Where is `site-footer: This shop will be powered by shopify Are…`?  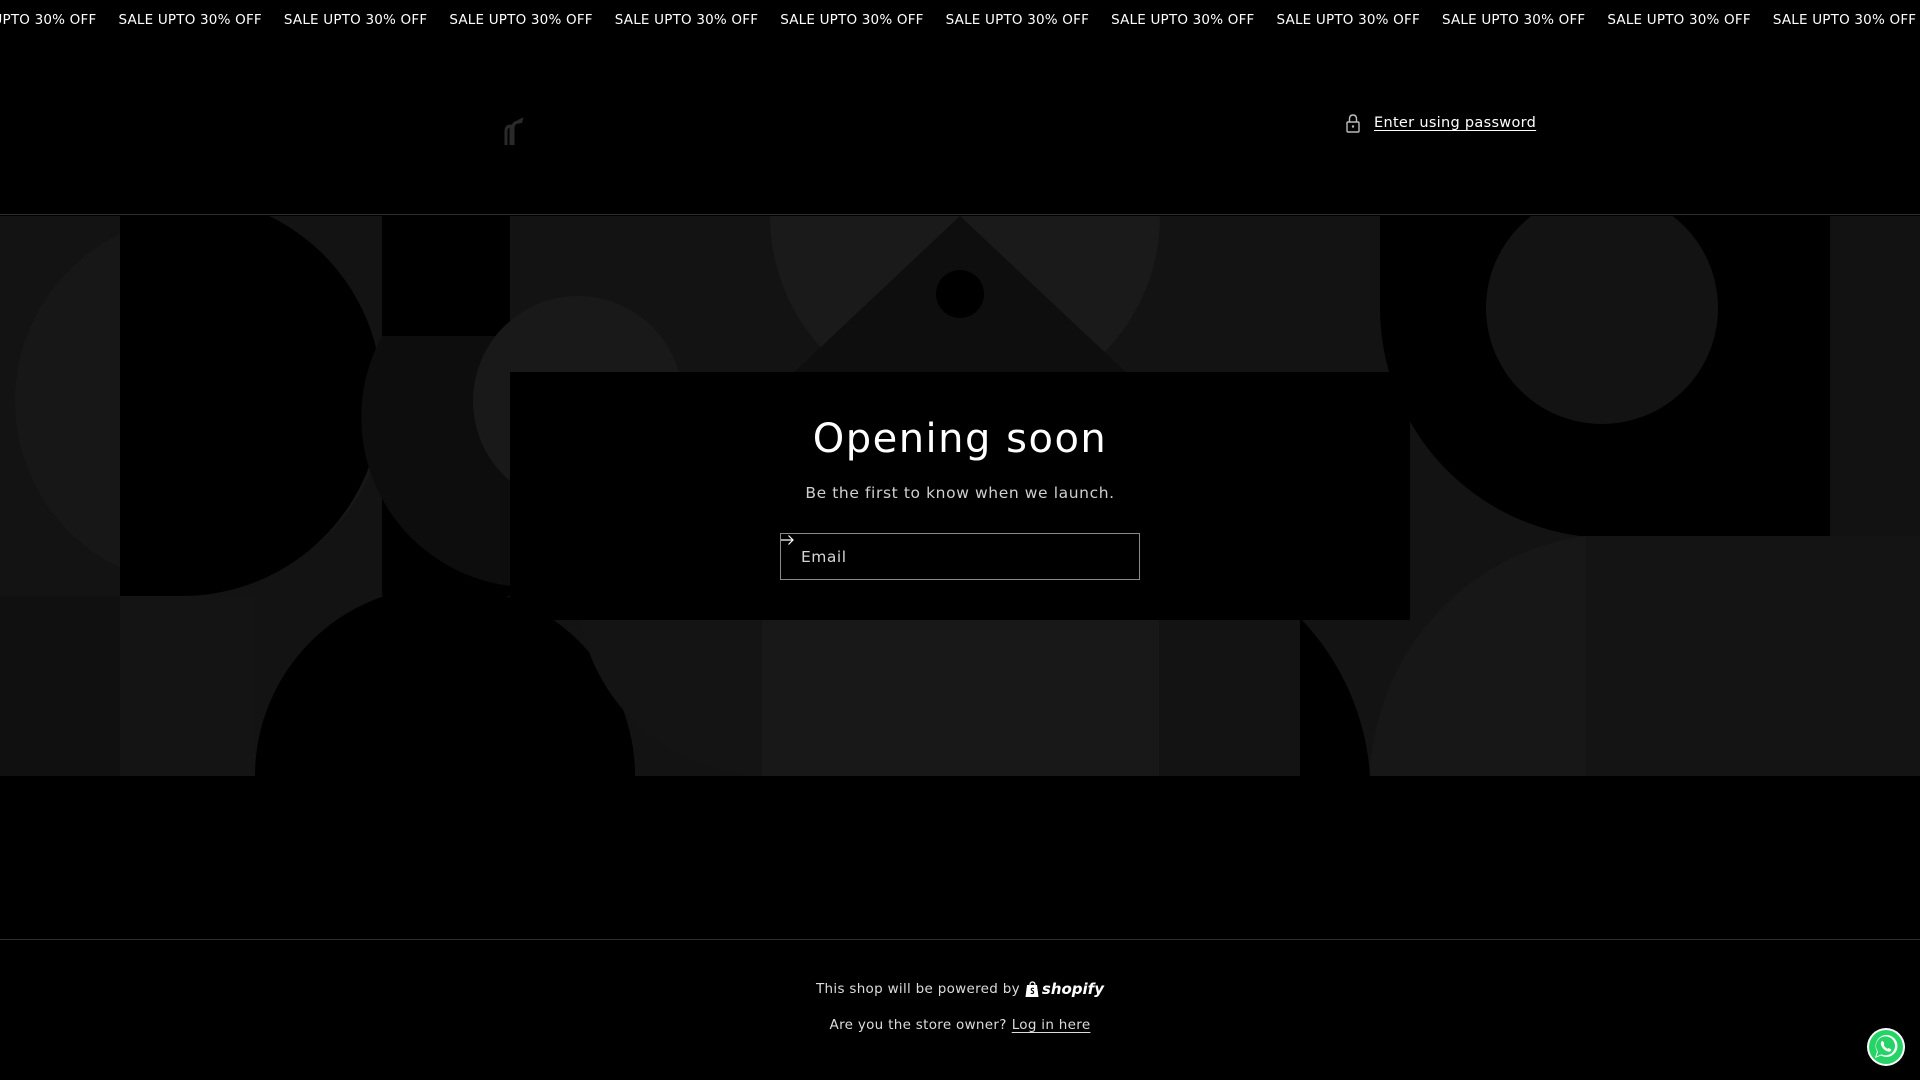
site-footer: This shop will be powered by shopify Are… is located at coordinates (960, 1009).